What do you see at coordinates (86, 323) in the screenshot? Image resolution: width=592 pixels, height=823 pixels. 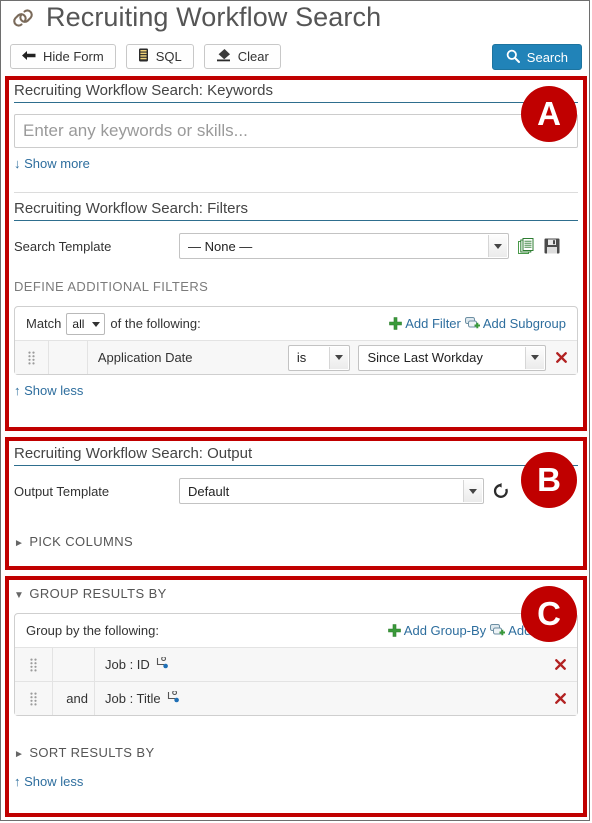 I see `match-type-select: all` at bounding box center [86, 323].